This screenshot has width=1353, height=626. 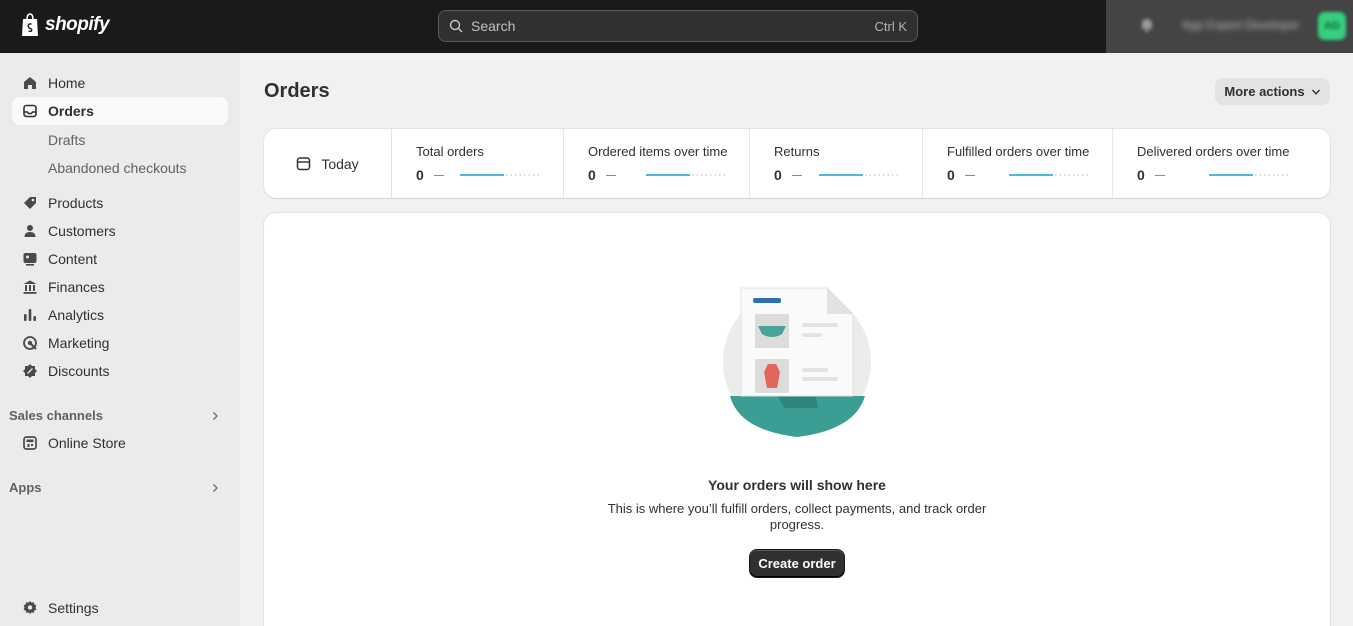 I want to click on sidebar-item-label: Settings, so click(x=73, y=608).